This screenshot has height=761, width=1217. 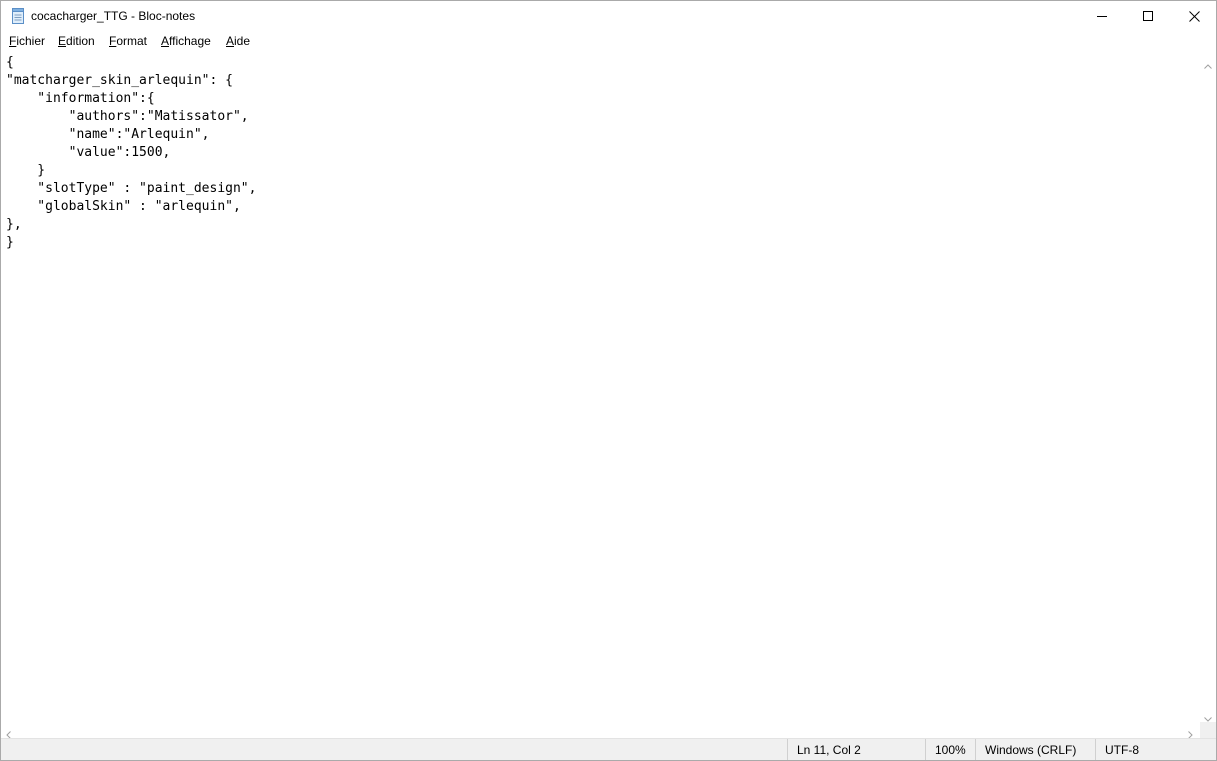 I want to click on scroll-up-icon, so click(x=1208, y=65).